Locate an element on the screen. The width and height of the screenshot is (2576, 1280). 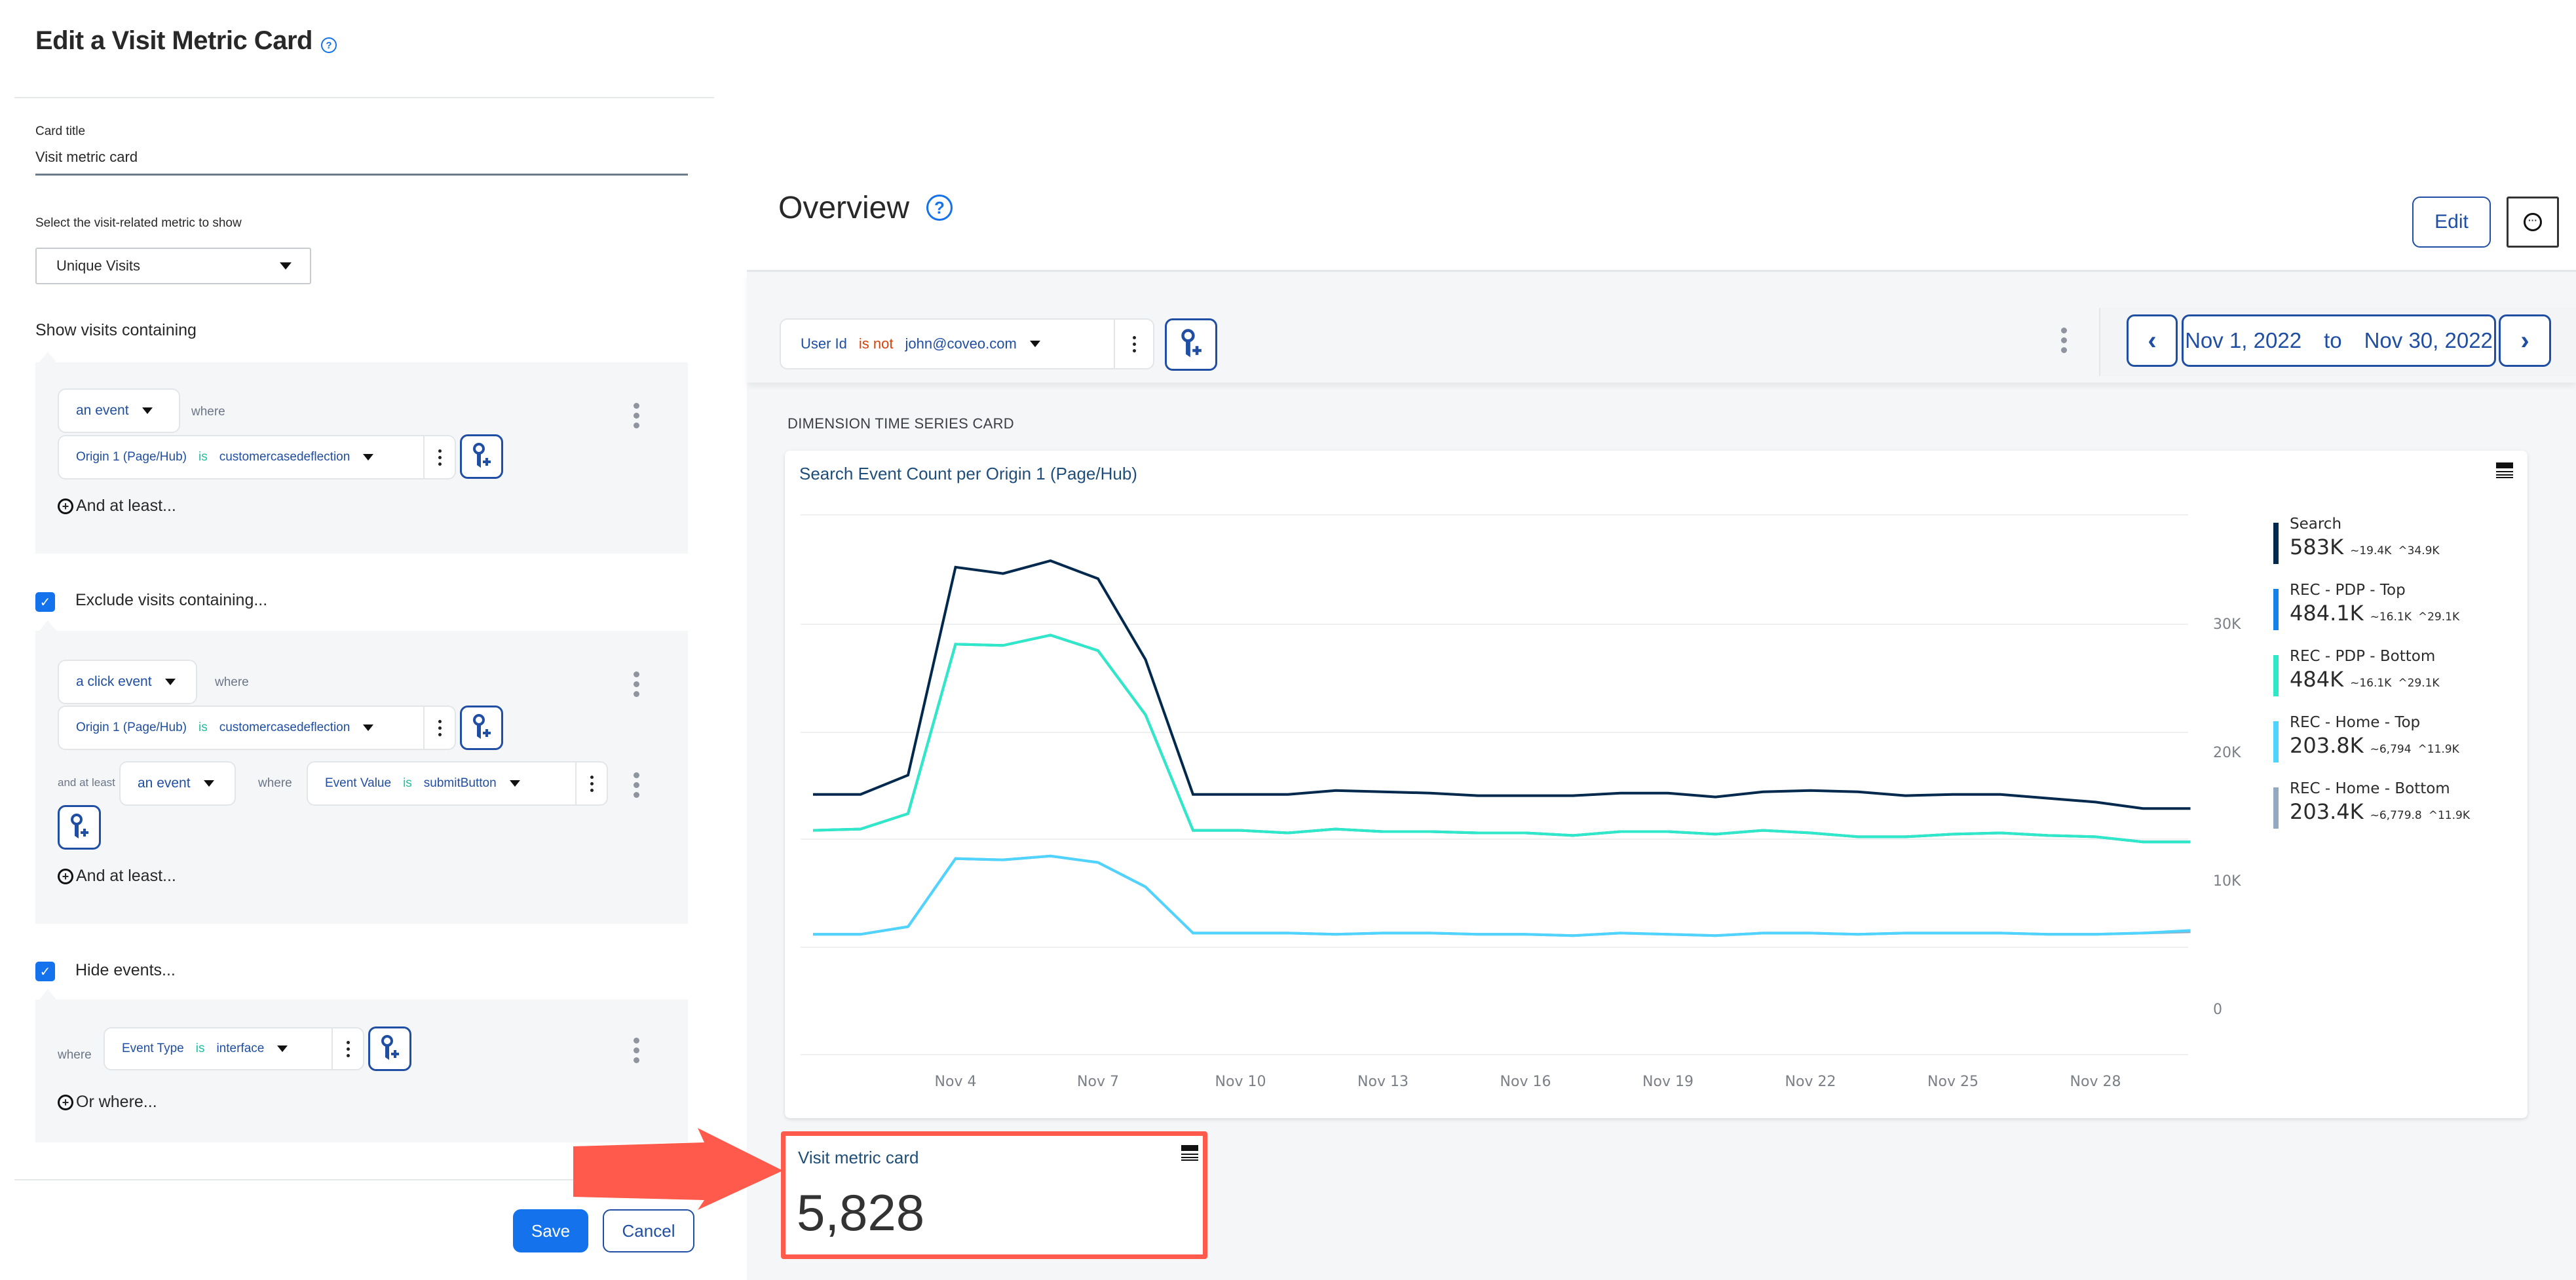
legend-item: REC - PDP - Top 484.1K ~16.1K ^29.1K is located at coordinates (2391, 614).